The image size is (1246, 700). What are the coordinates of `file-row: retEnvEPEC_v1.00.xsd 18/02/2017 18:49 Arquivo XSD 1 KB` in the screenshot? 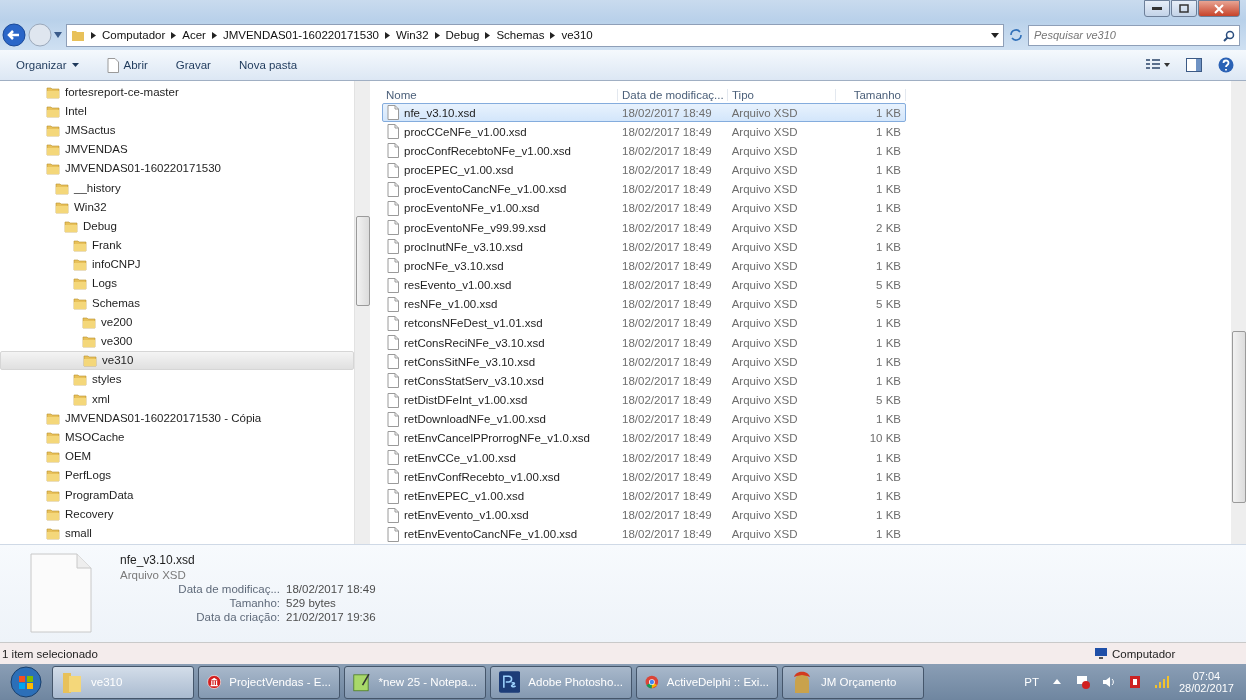 It's located at (644, 496).